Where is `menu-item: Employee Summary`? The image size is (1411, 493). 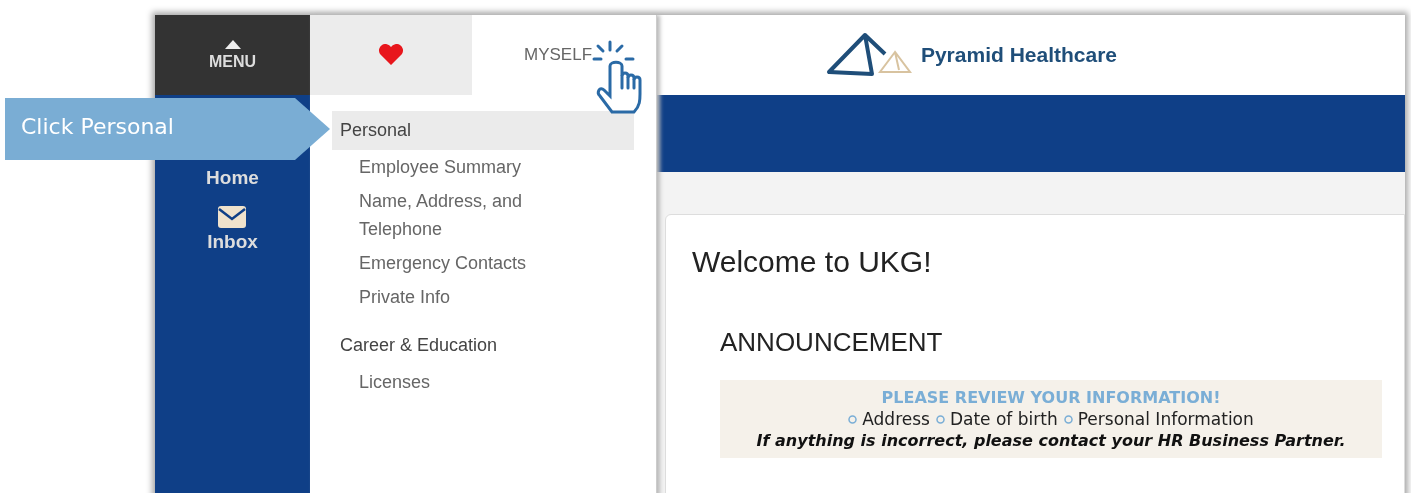
menu-item: Employee Summary is located at coordinates (427, 167).